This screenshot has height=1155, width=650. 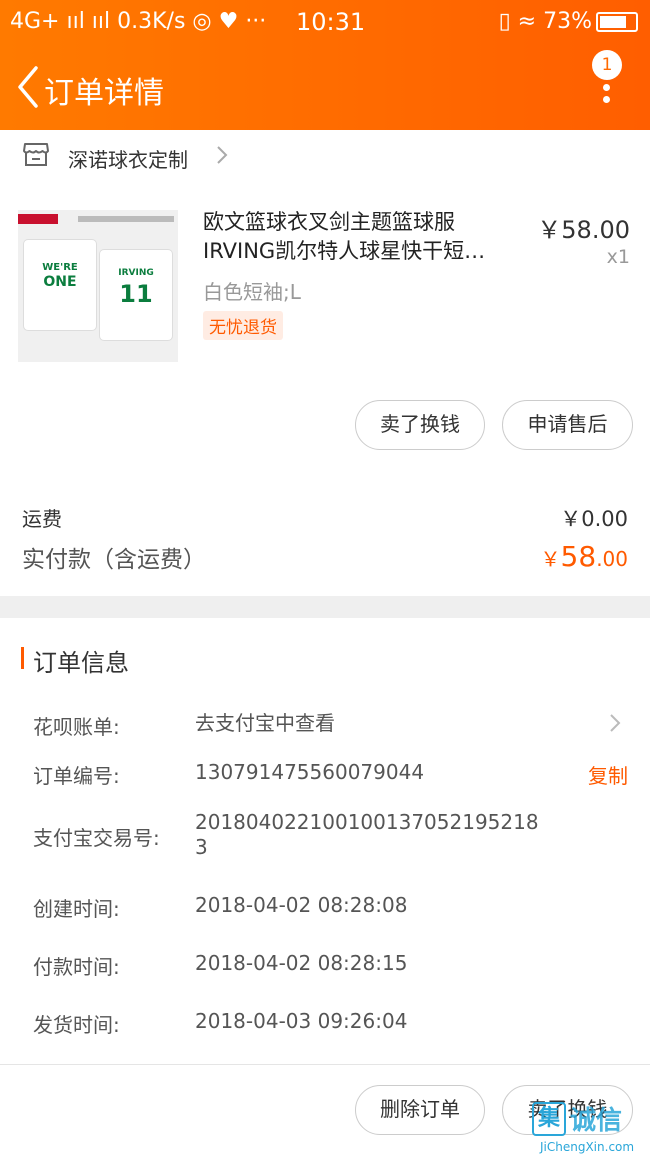 I want to click on paid-decimal: .00, so click(x=612, y=559).